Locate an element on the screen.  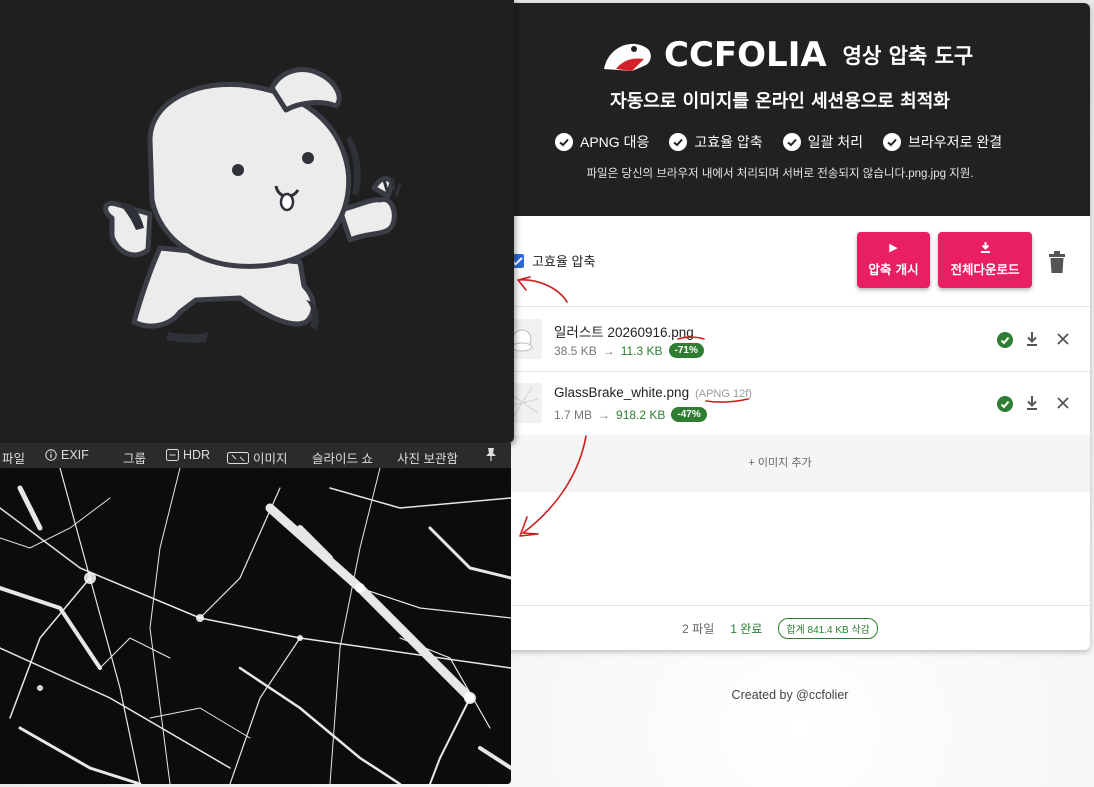
download-all-button: 전체다운로드 is located at coordinates (985, 260).